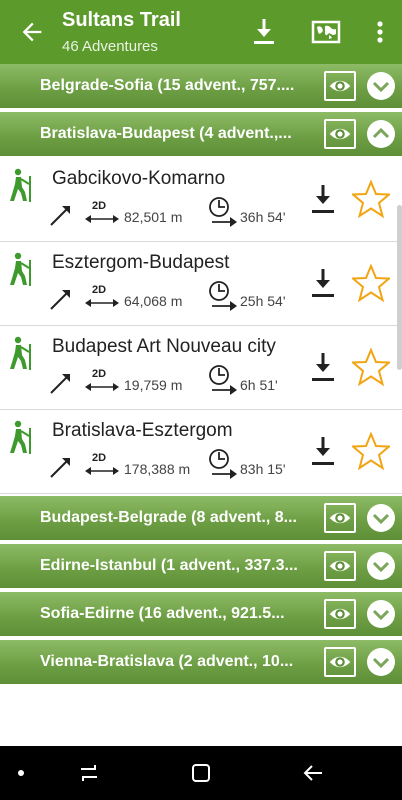 The image size is (402, 800). Describe the element at coordinates (263, 301) in the screenshot. I see `adventure-duration: 25h 54'` at that location.